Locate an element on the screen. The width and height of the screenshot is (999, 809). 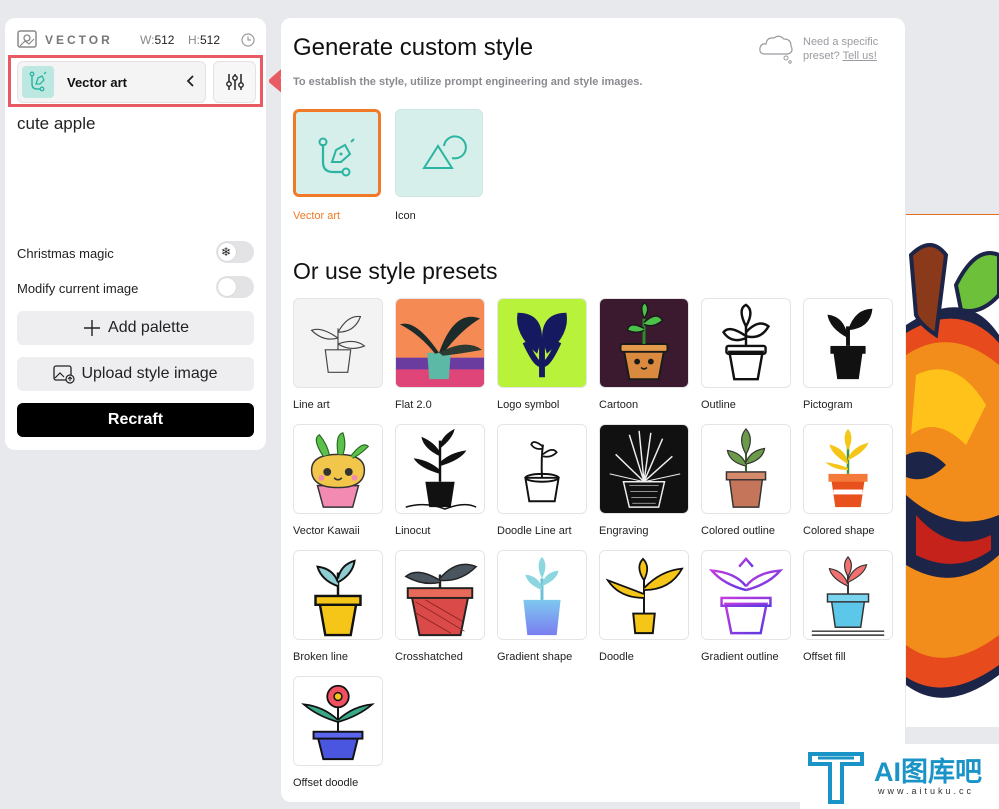
preset-broken-line is located at coordinates (338, 595).